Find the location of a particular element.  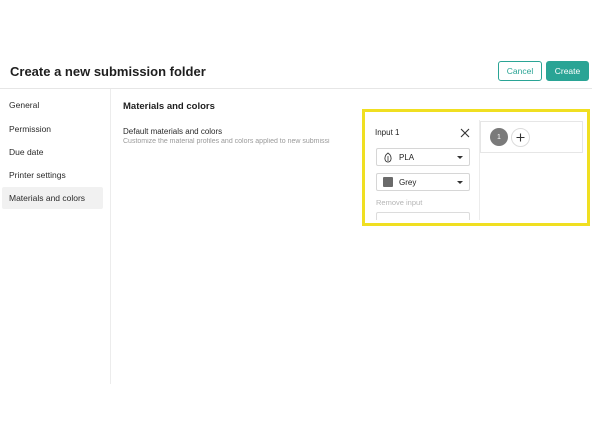

sidebar-item-materials-and-colors: Materials and colors is located at coordinates (52, 198).